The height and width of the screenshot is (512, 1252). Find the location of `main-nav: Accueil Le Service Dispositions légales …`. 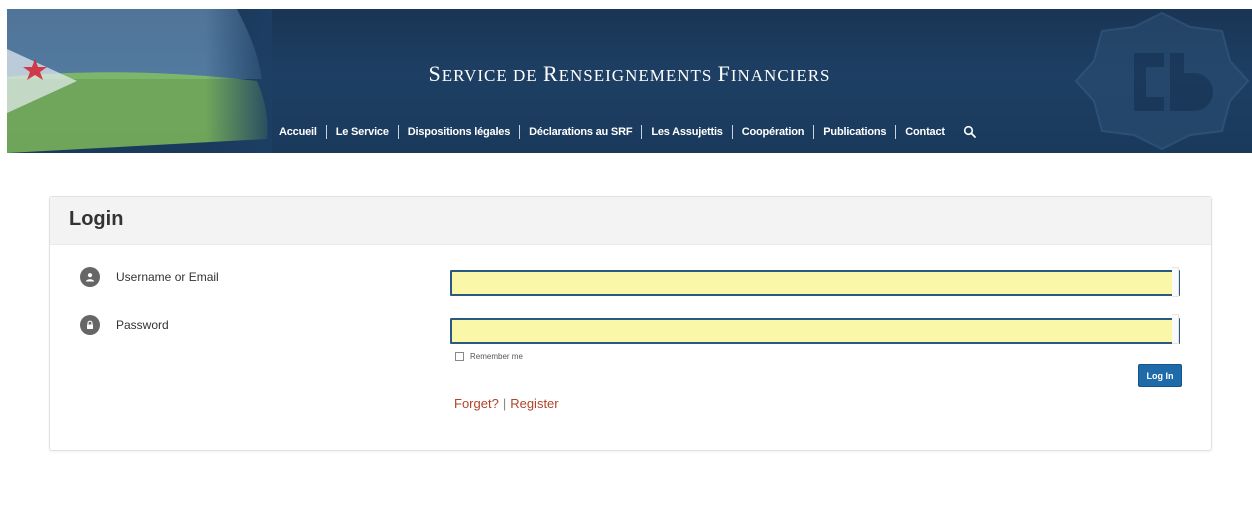

main-nav: Accueil Le Service Dispositions légales … is located at coordinates (628, 132).